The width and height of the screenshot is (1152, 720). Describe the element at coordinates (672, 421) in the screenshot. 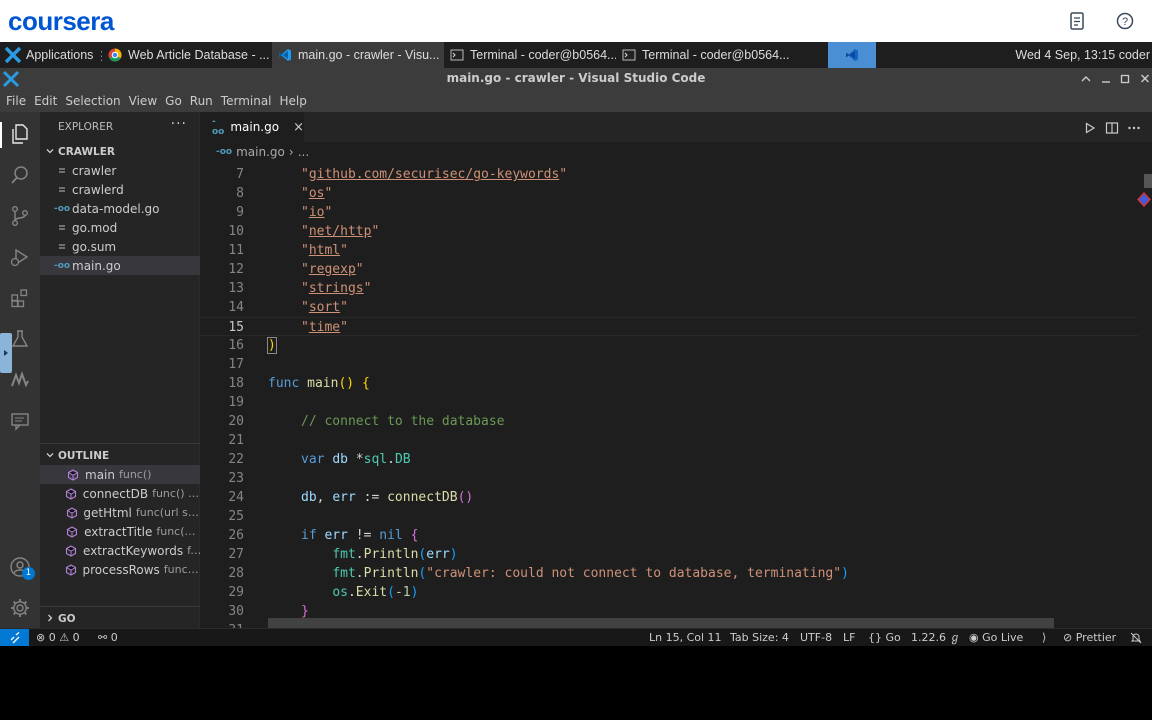

I see `code-line: 20 // connect to the database` at that location.